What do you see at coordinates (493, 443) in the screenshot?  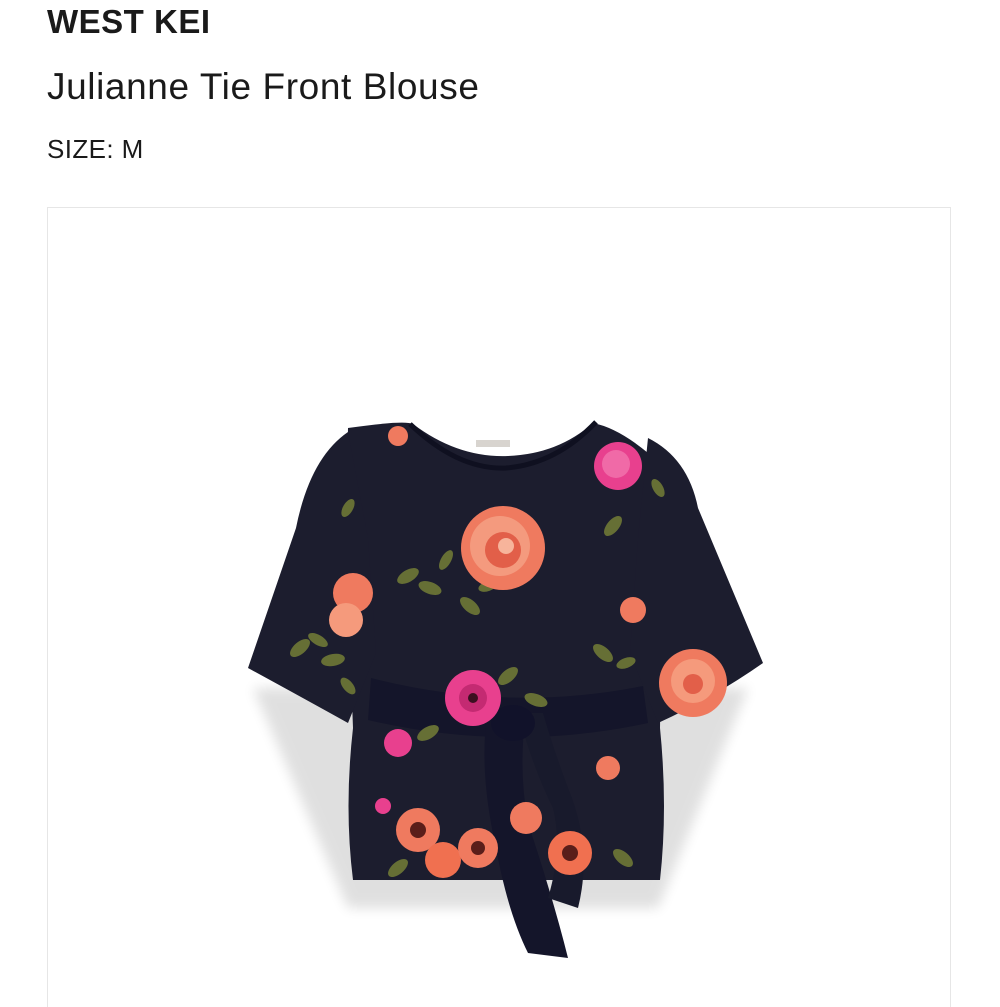 I see `neck-label` at bounding box center [493, 443].